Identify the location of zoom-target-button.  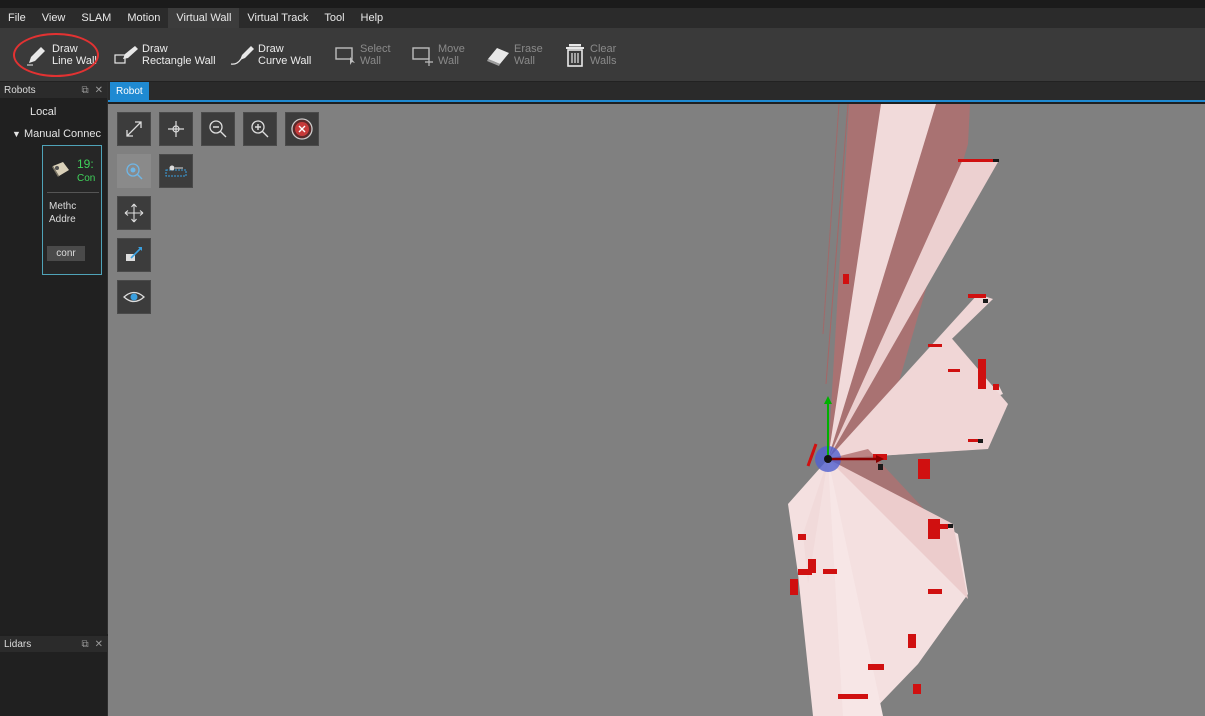
(134, 171).